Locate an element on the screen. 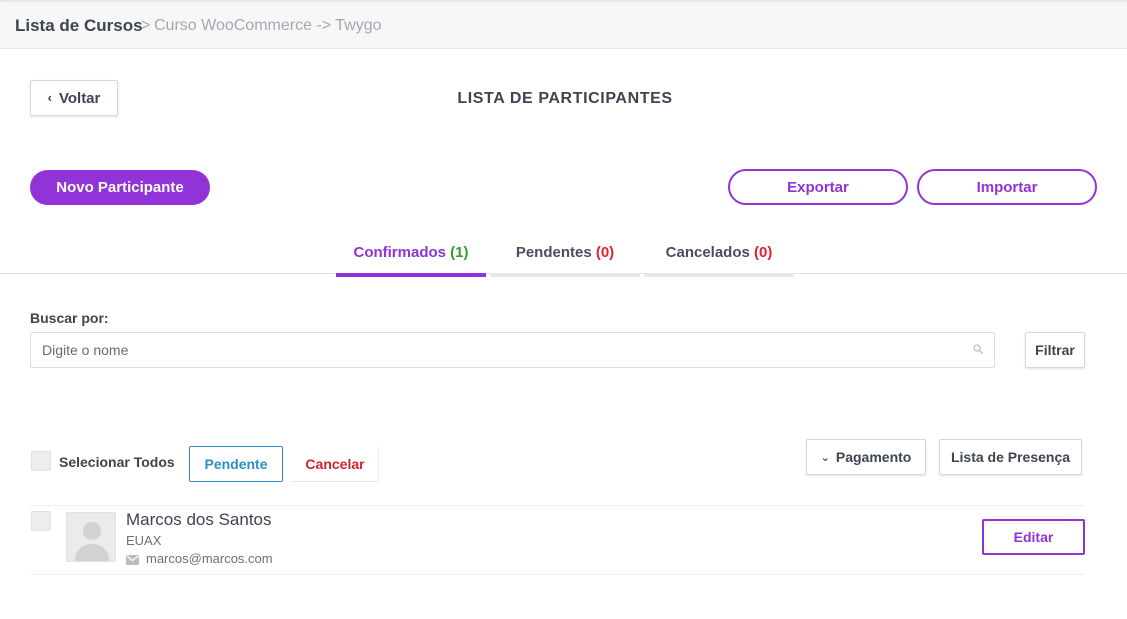  tab-pendentes: Pendentes (0) is located at coordinates (565, 260).